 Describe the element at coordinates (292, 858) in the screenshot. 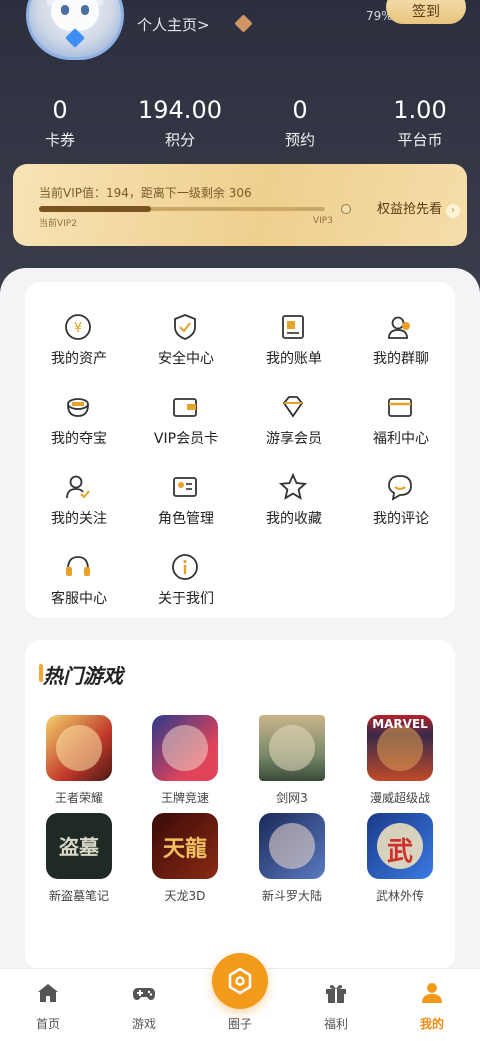

I see `game-item: 新斗罗大陆` at that location.